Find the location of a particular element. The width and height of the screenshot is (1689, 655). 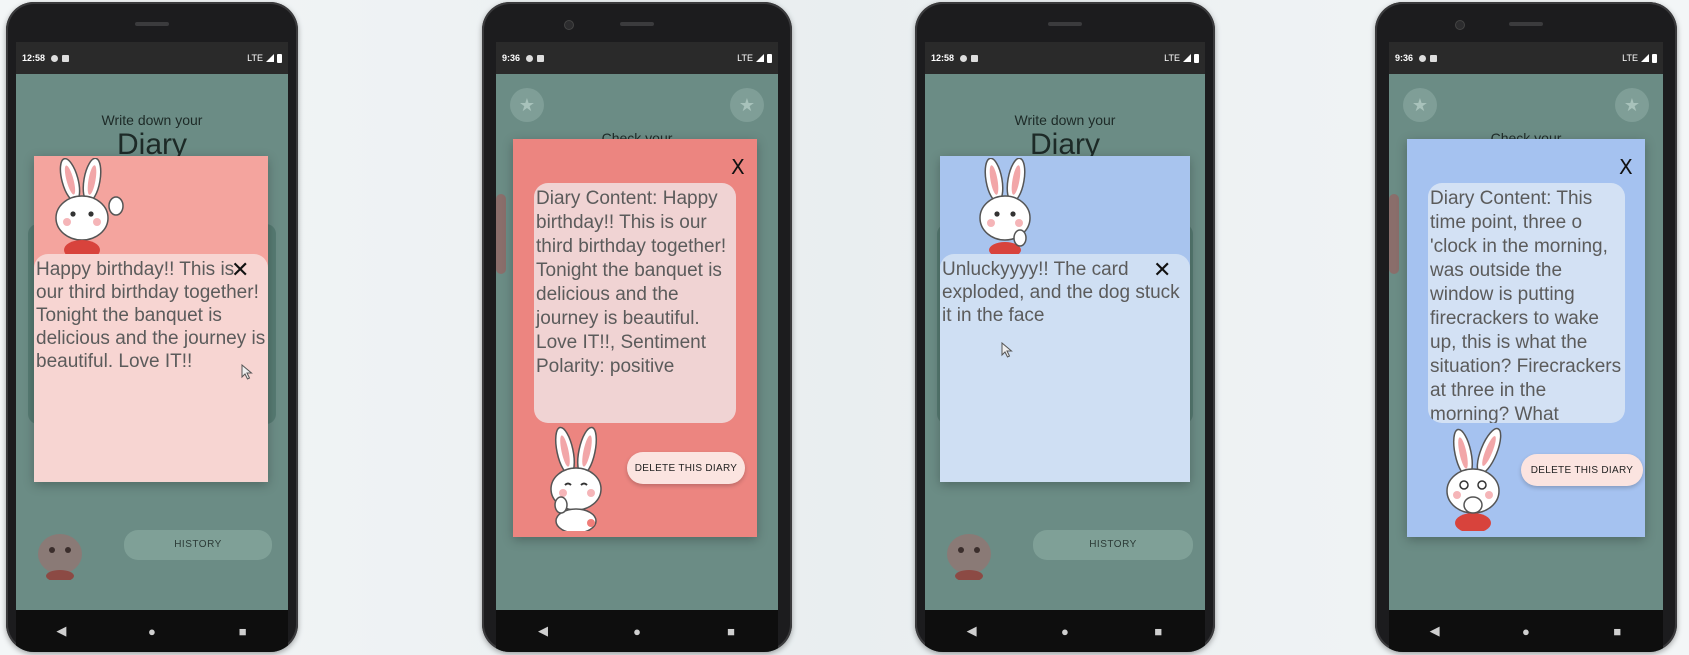

bunny-waving-icon is located at coordinates (89, 206).